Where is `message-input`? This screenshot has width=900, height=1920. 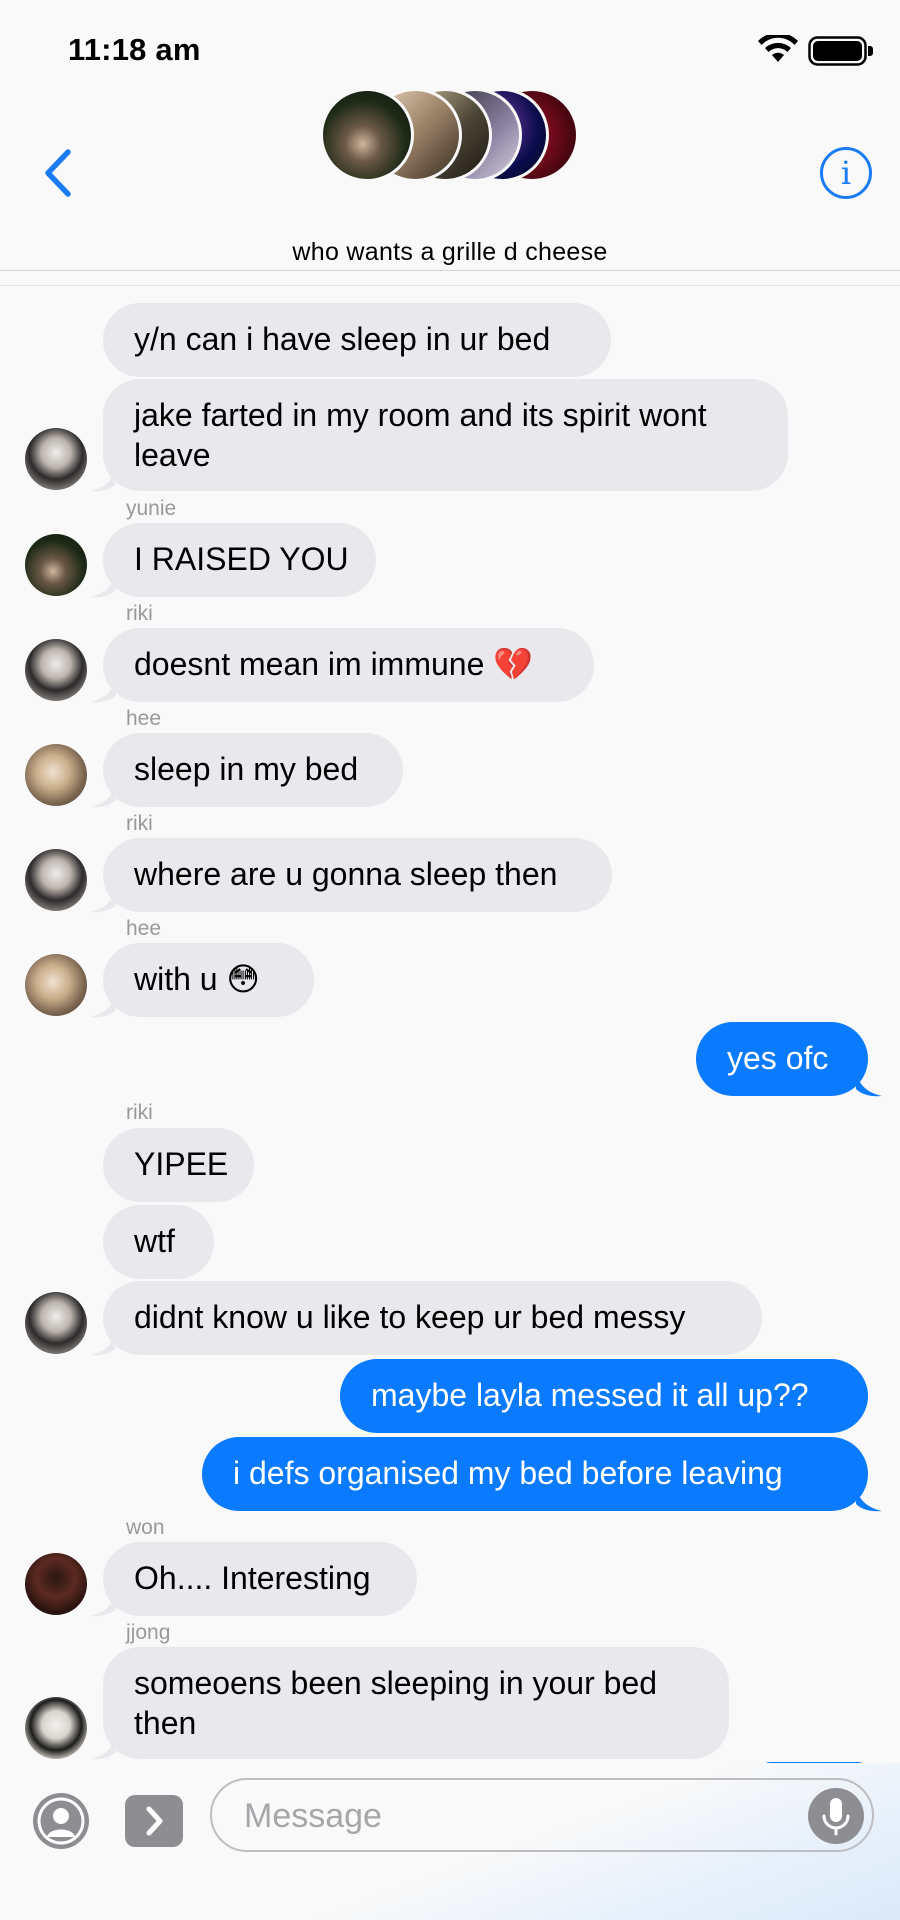
message-input is located at coordinates (514, 1816).